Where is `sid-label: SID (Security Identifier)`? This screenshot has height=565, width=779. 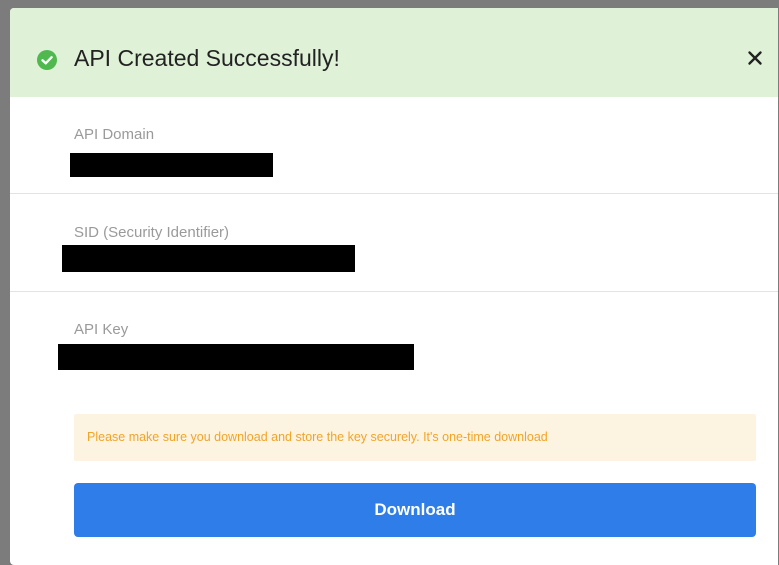
sid-label: SID (Security Identifier) is located at coordinates (152, 232).